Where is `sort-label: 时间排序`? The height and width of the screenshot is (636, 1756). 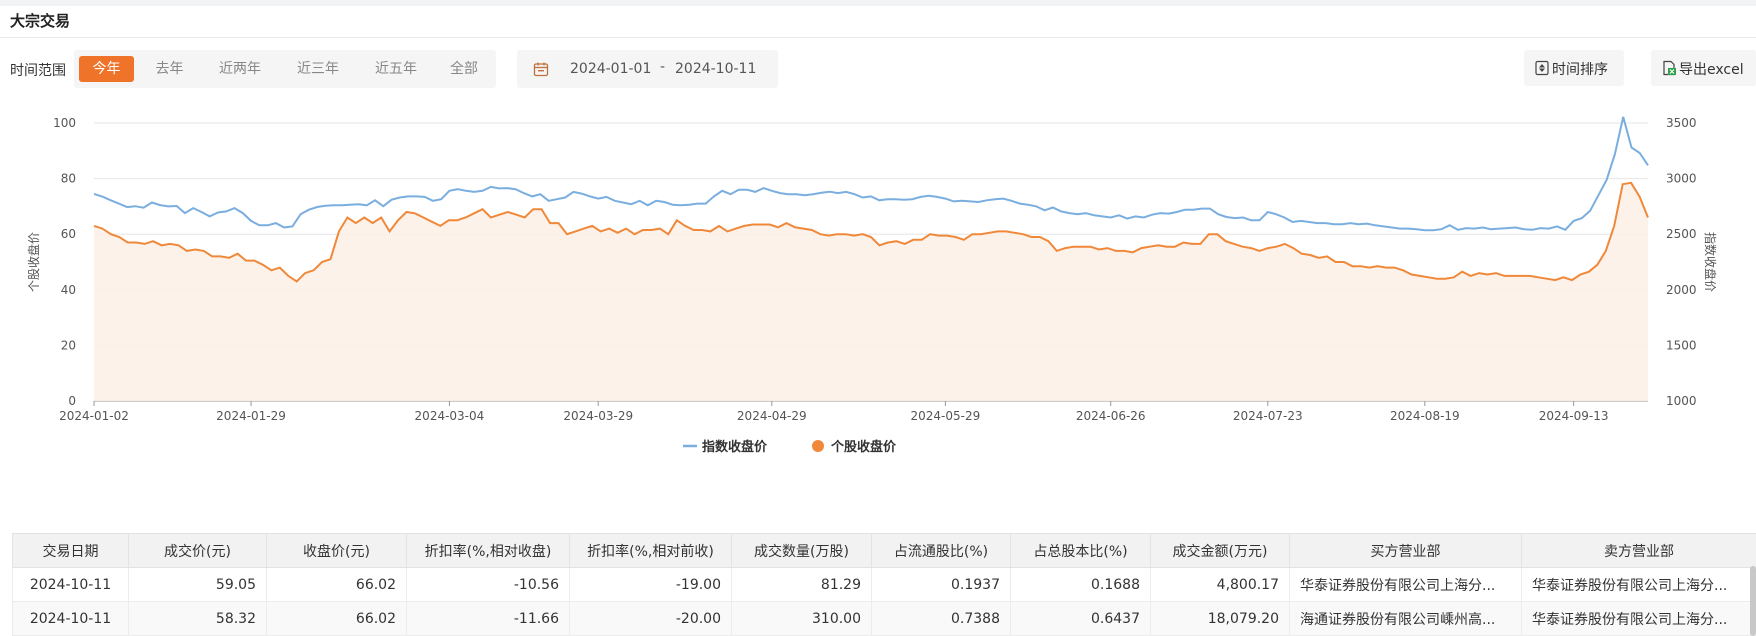
sort-label: 时间排序 is located at coordinates (1580, 70).